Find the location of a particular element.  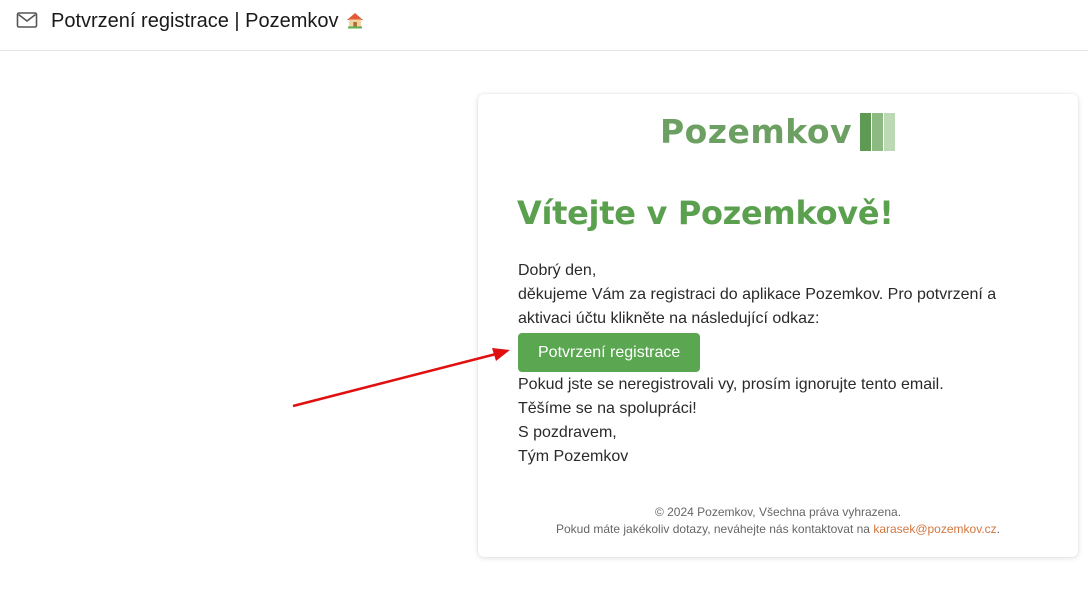

regards-text: S pozdravem, is located at coordinates (567, 432).